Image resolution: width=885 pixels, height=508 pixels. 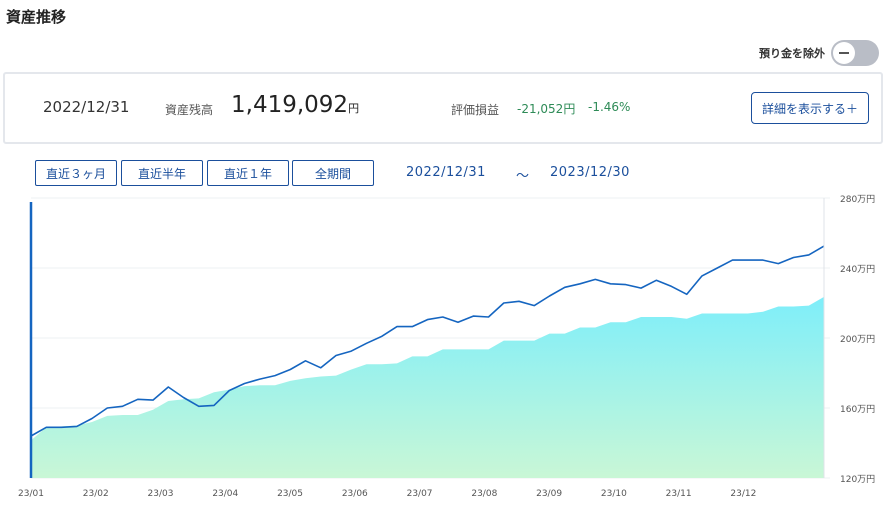 I want to click on period-6months-button: 直近半年, so click(x=162, y=173).